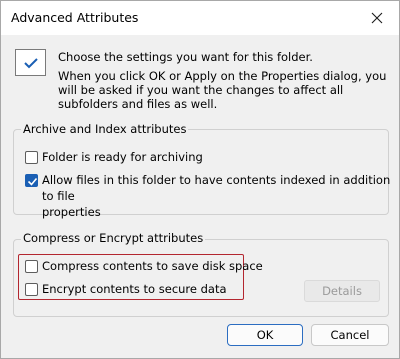  Describe the element at coordinates (265, 335) in the screenshot. I see `ok-button: OK` at that location.